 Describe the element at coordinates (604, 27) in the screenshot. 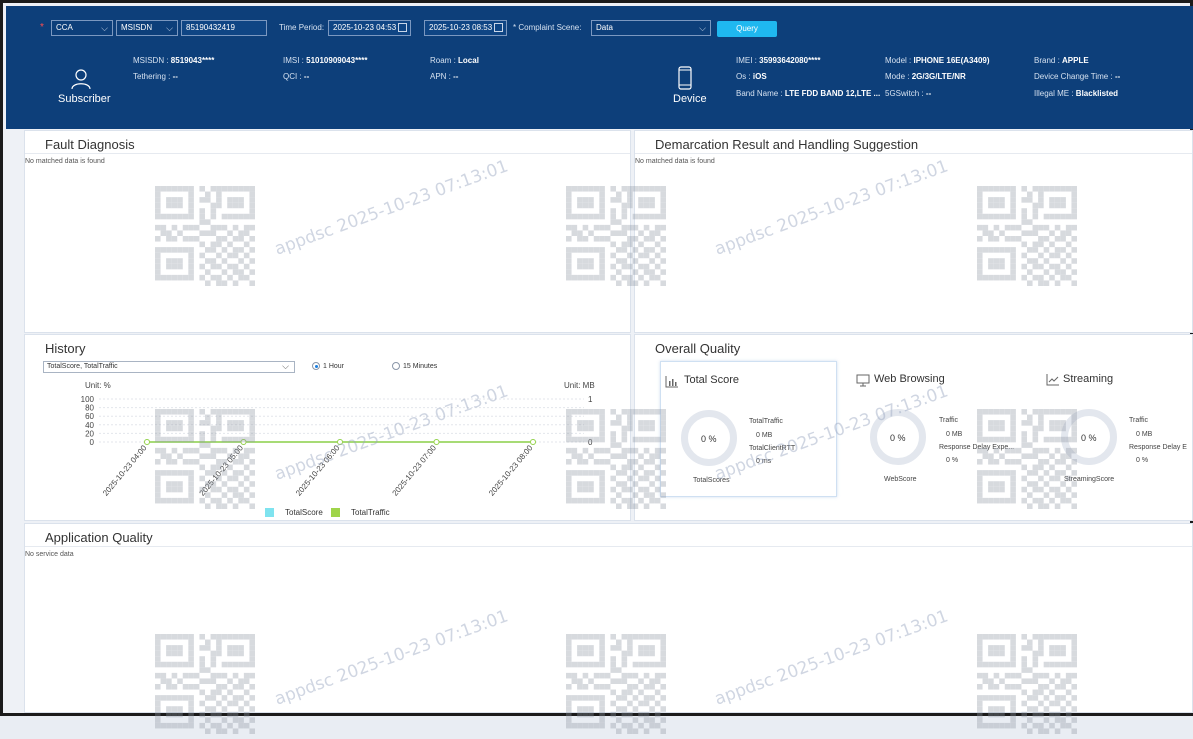

I see `complaint-scene-value: Data` at that location.